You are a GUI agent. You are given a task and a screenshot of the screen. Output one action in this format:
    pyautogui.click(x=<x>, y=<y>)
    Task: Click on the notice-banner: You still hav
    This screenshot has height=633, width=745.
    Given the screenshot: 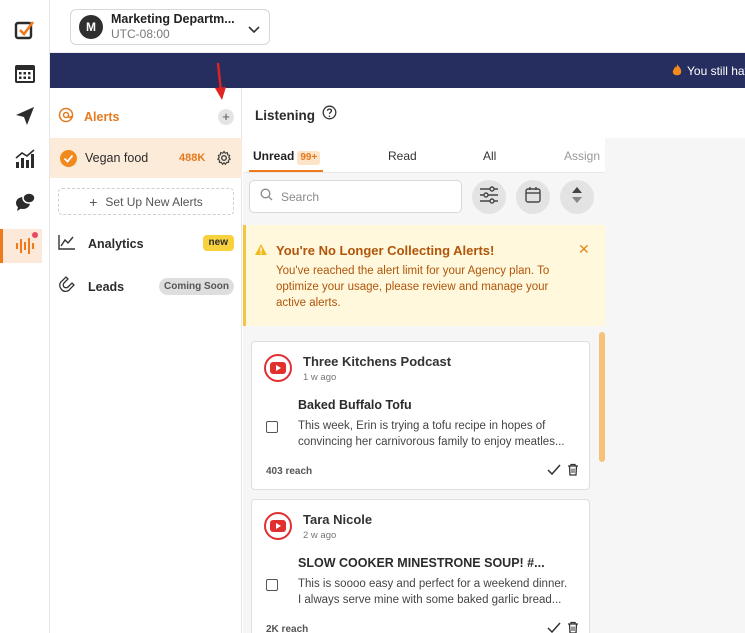 What is the action you would take?
    pyautogui.click(x=397, y=70)
    